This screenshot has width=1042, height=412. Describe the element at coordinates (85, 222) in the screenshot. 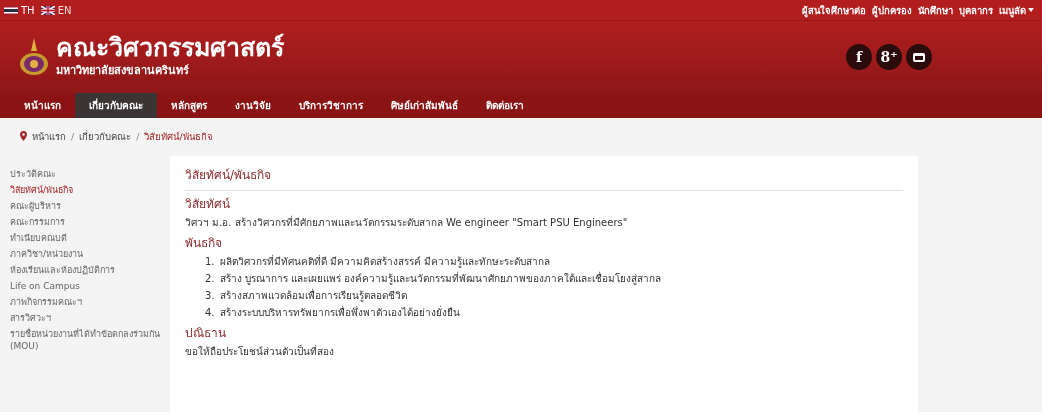

I see `sidebar-item: คณะกรรมการ` at that location.